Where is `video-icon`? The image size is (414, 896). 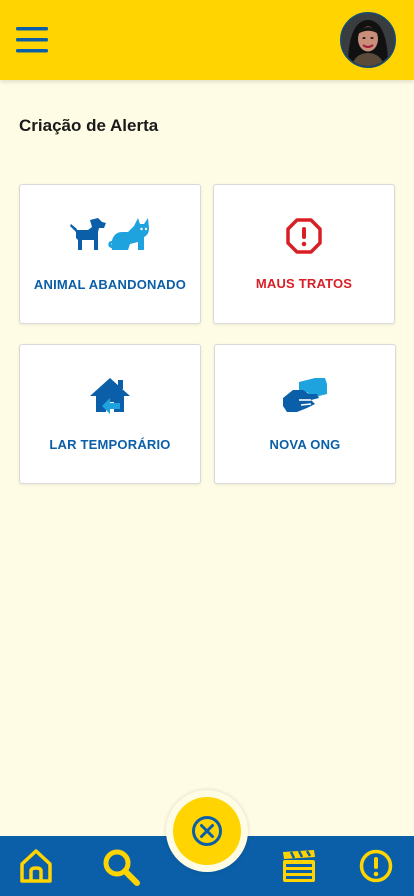
video-icon is located at coordinates (299, 866).